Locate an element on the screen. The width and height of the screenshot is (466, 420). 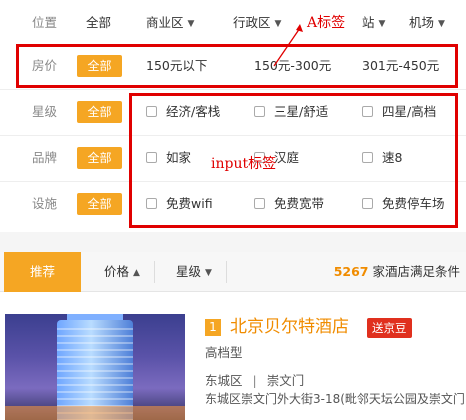
sort-bar: 推荐 价格 ▲ 星级 ▼ 5267 家酒店满足条件 is located at coordinates (233, 272).